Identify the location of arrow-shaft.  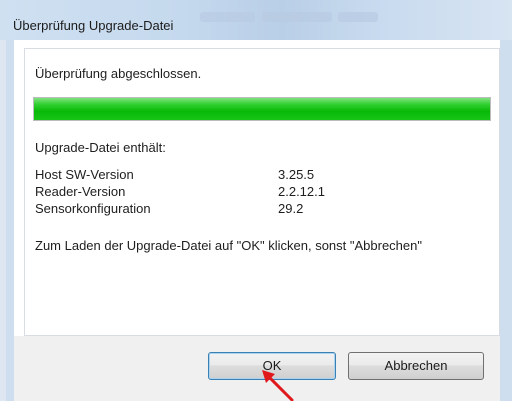
(280, 387).